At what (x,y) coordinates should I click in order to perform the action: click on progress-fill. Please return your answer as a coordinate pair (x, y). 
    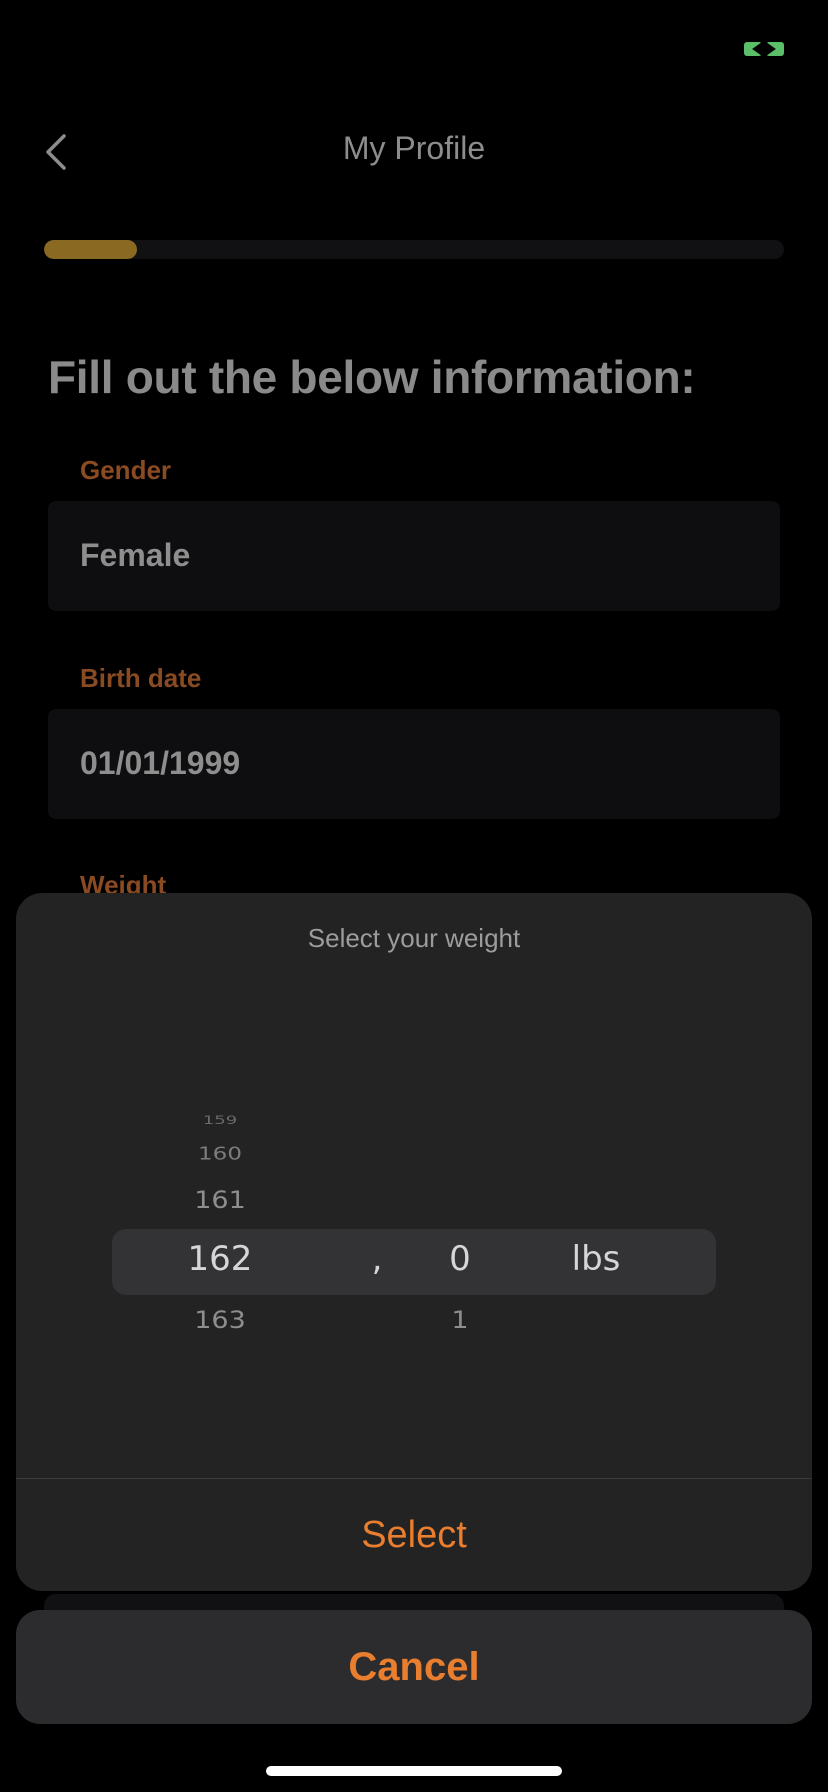
    Looking at the image, I should click on (90, 249).